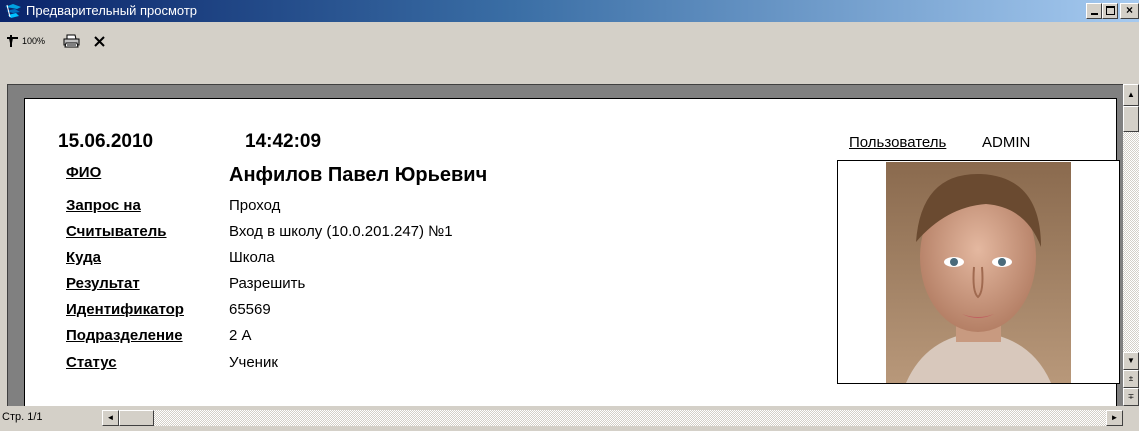 The image size is (1139, 431). I want to click on print-button, so click(71, 41).